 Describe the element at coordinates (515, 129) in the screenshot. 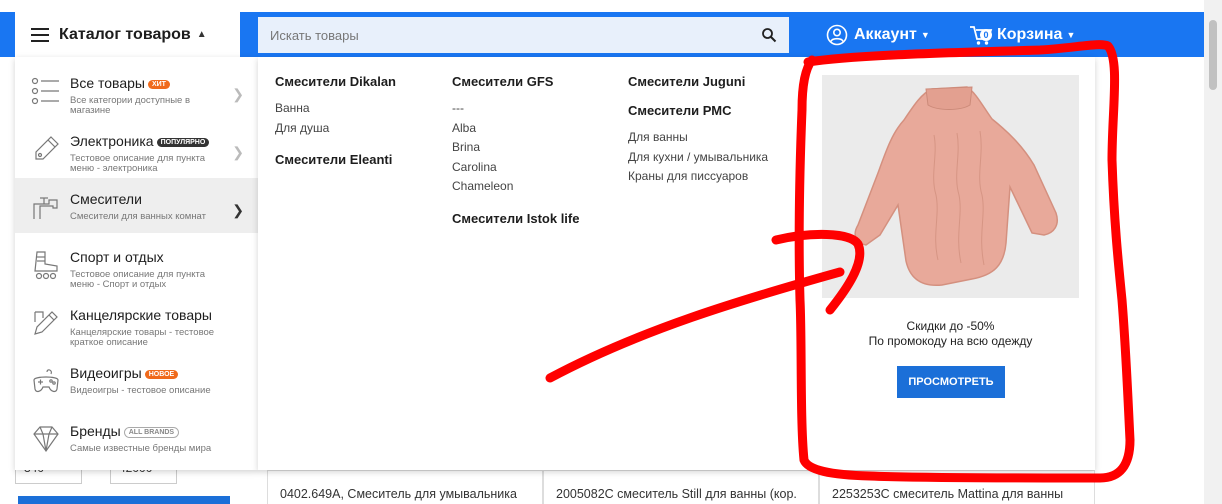

I see `submenu-link: Alba` at that location.